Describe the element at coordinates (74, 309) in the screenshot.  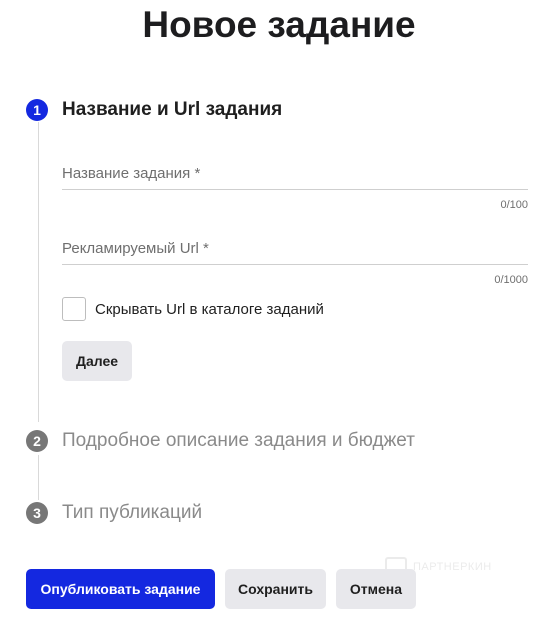
I see `hide-url-checkbox` at that location.